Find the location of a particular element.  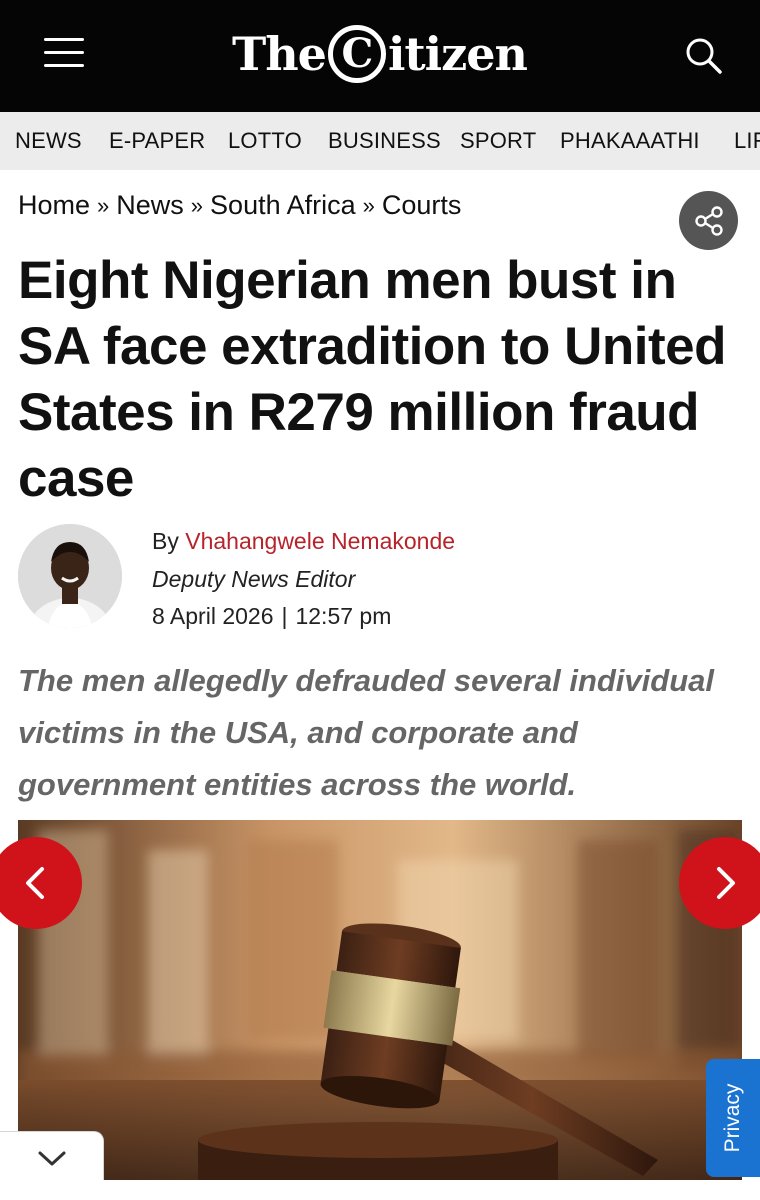

share-icon is located at coordinates (708, 220).